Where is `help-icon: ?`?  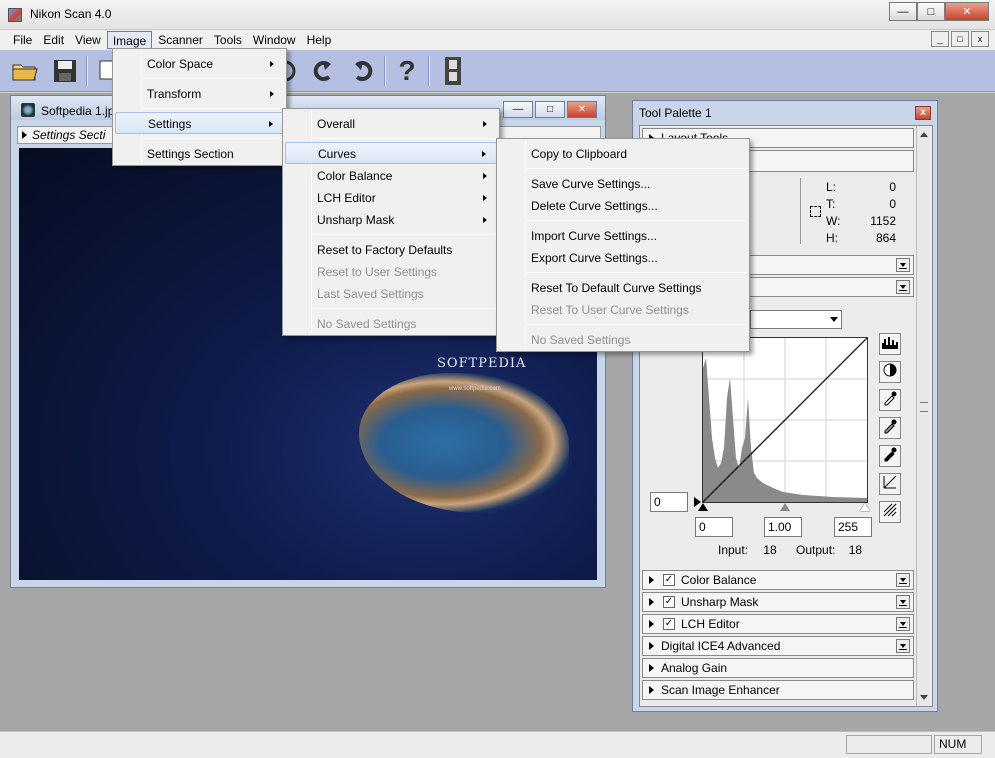 help-icon: ? is located at coordinates (407, 71).